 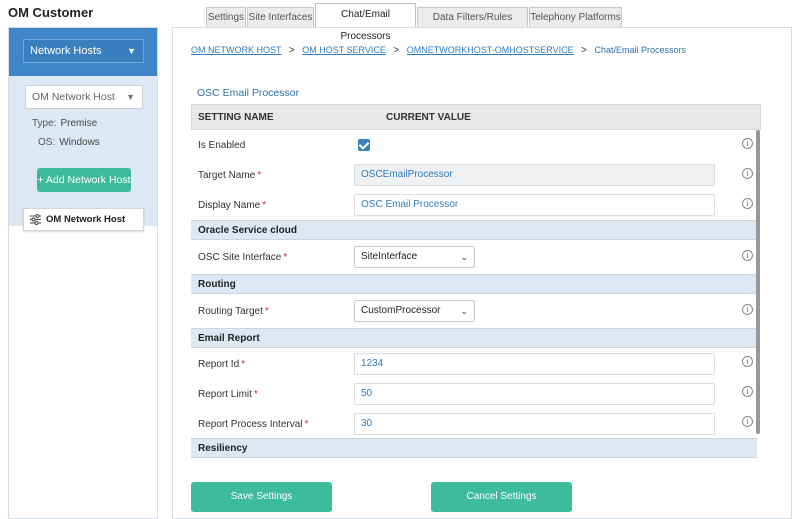 I want to click on tab-chat-email-processors: Chat/Email Processors, so click(x=365, y=22).